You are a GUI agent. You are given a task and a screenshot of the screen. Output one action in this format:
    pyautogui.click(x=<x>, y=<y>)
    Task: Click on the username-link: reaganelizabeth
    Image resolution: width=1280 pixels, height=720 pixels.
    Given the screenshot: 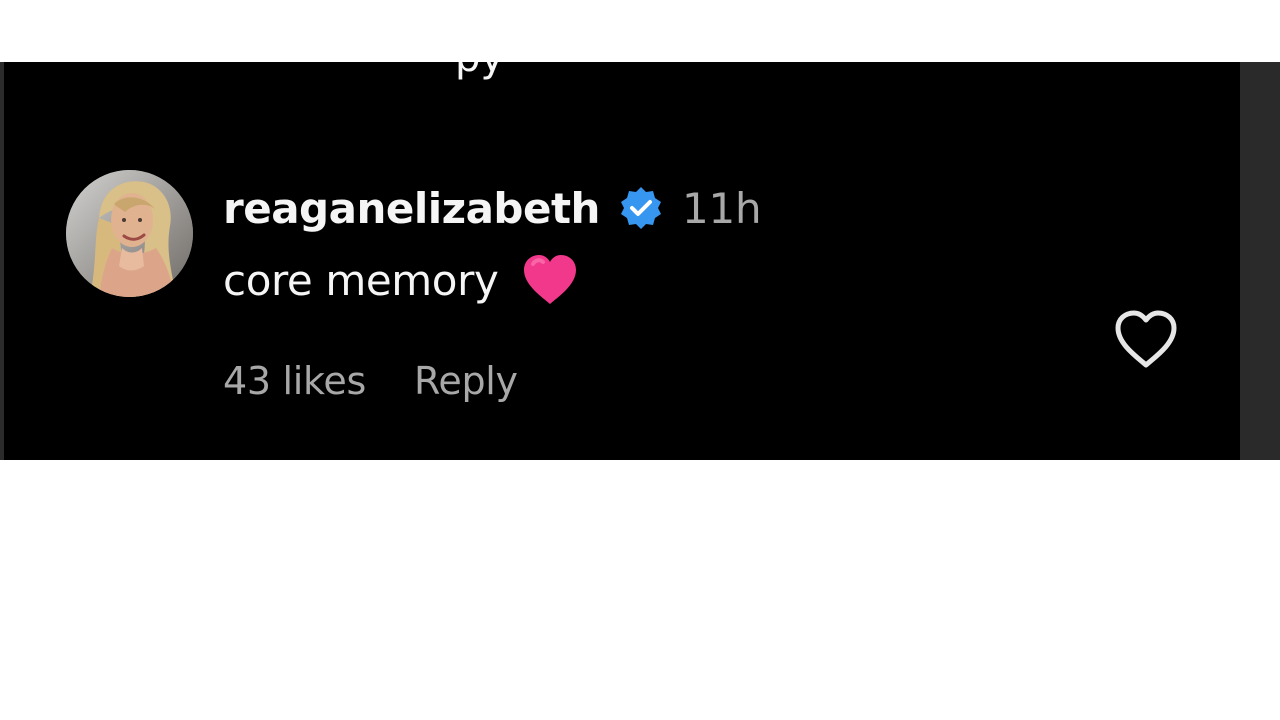 What is the action you would take?
    pyautogui.click(x=411, y=208)
    